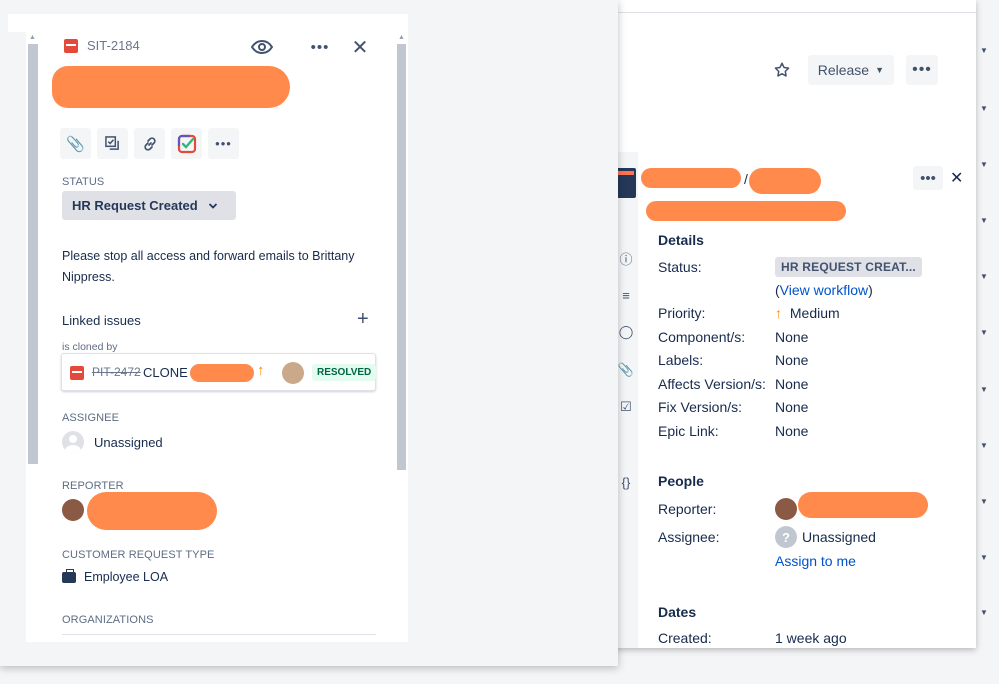 The width and height of the screenshot is (999, 684). I want to click on assignee-value: Unassigned, so click(128, 442).